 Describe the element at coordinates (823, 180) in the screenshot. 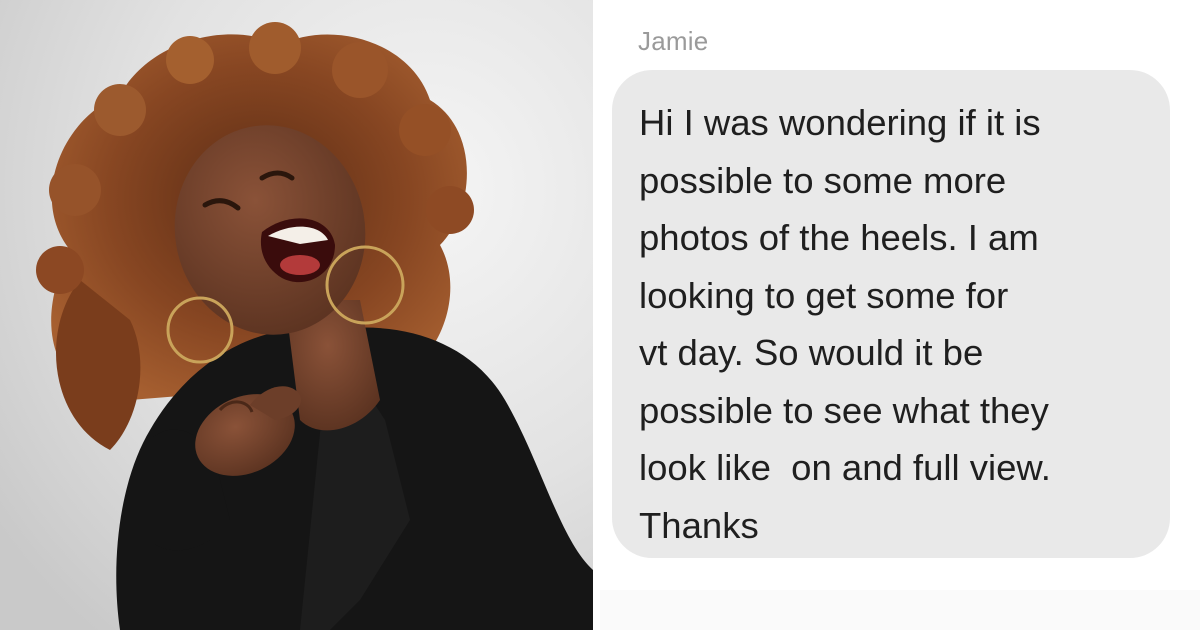

I see `message-line: possible to some more` at that location.